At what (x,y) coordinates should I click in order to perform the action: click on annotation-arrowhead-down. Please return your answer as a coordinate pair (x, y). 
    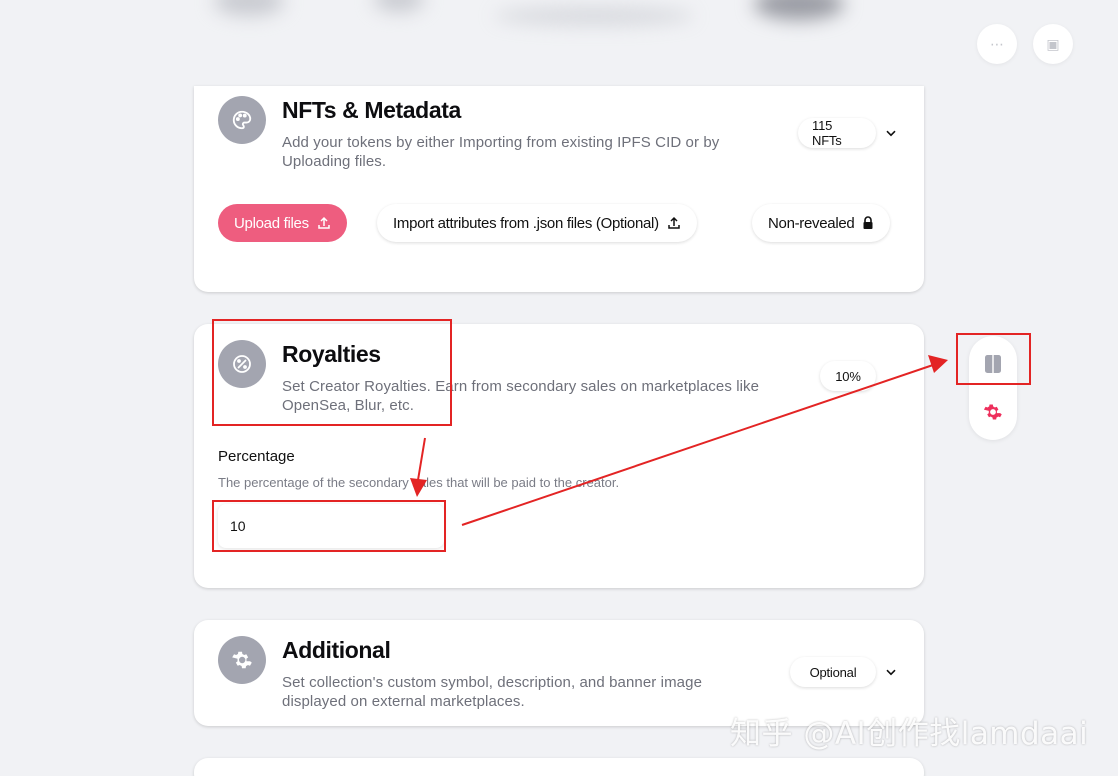
    Looking at the image, I should click on (418, 487).